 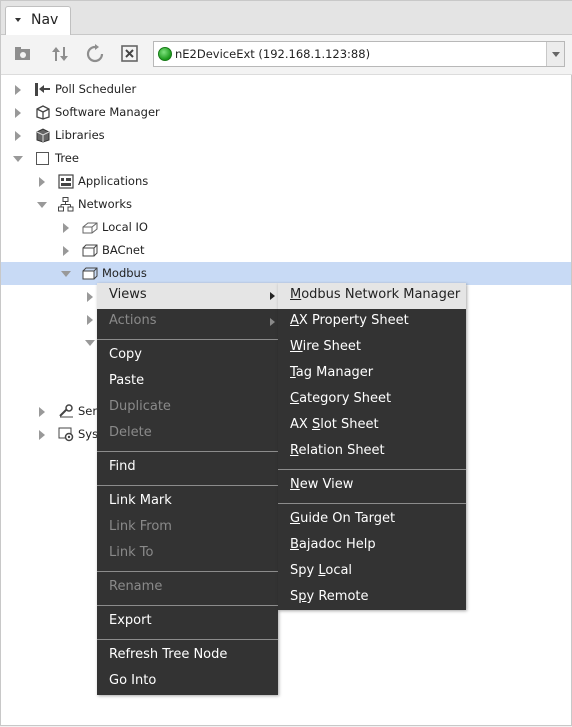 What do you see at coordinates (125, 227) in the screenshot?
I see `tree-node-label: Local IO` at bounding box center [125, 227].